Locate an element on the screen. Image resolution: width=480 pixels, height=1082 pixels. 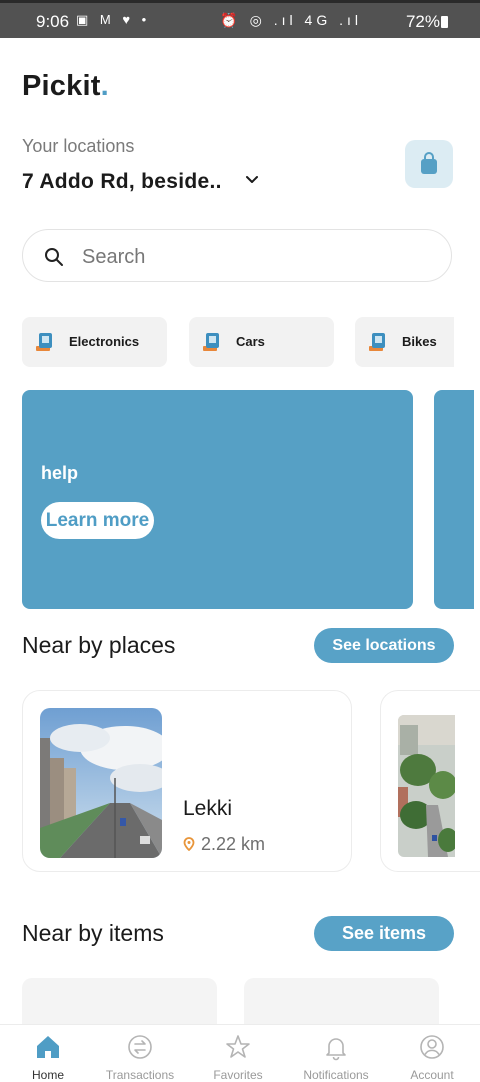
category-cars: Cars is located at coordinates (261, 342).